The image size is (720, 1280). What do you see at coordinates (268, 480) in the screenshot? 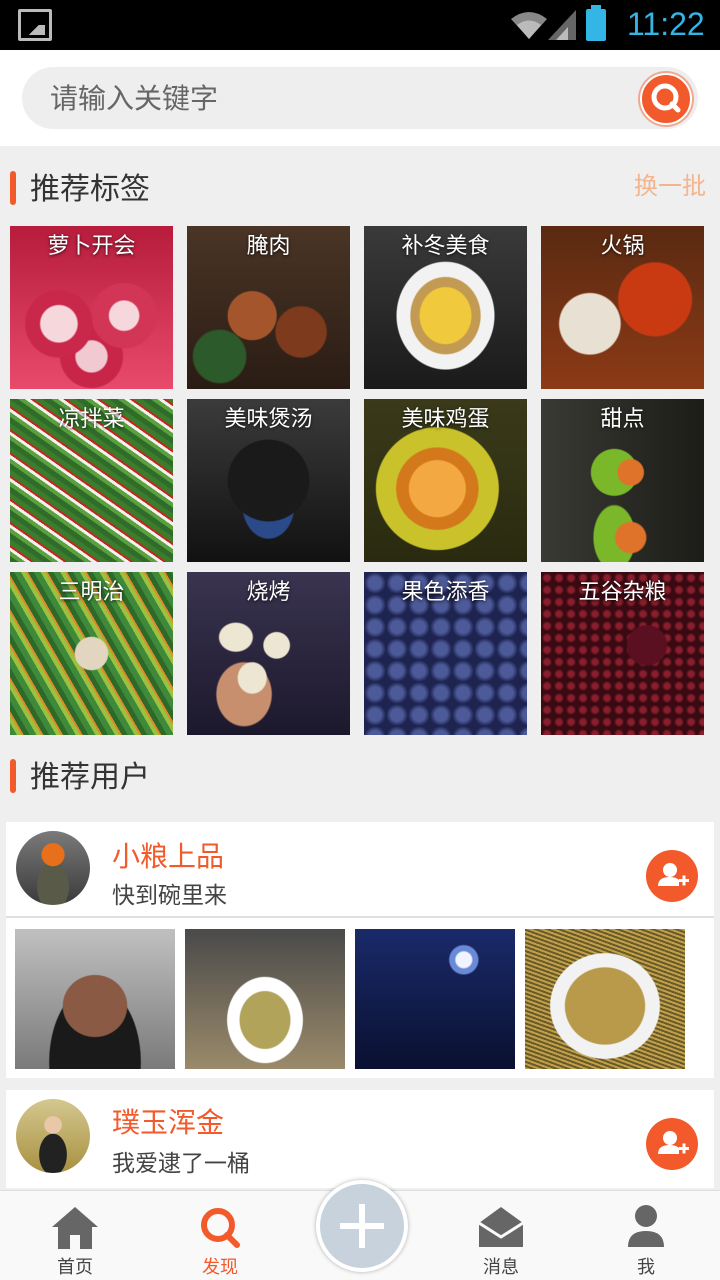
I see `tag-tile: 美味煲汤` at bounding box center [268, 480].